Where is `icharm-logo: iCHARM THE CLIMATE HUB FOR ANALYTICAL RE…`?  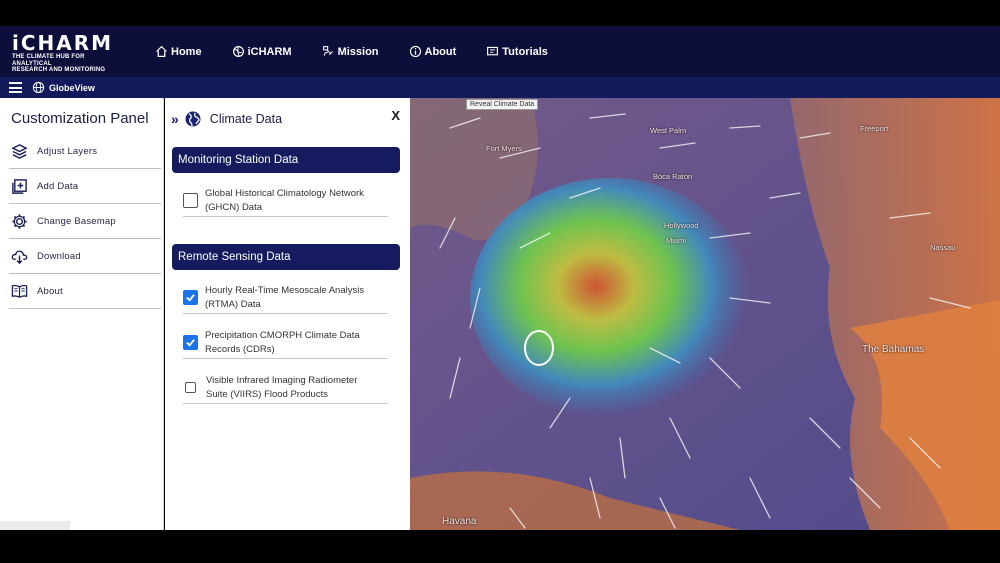
icharm-logo: iCHARM THE CLIMATE HUB FOR ANALYTICAL RE… is located at coordinates (68, 53).